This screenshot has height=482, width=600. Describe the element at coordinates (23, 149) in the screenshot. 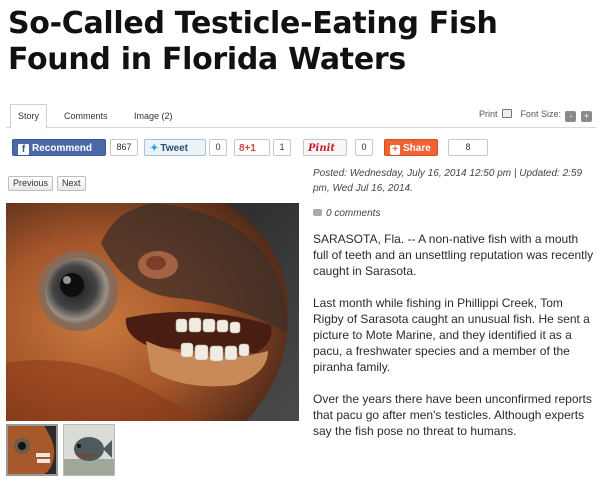

I see `facebook-icon: f` at that location.